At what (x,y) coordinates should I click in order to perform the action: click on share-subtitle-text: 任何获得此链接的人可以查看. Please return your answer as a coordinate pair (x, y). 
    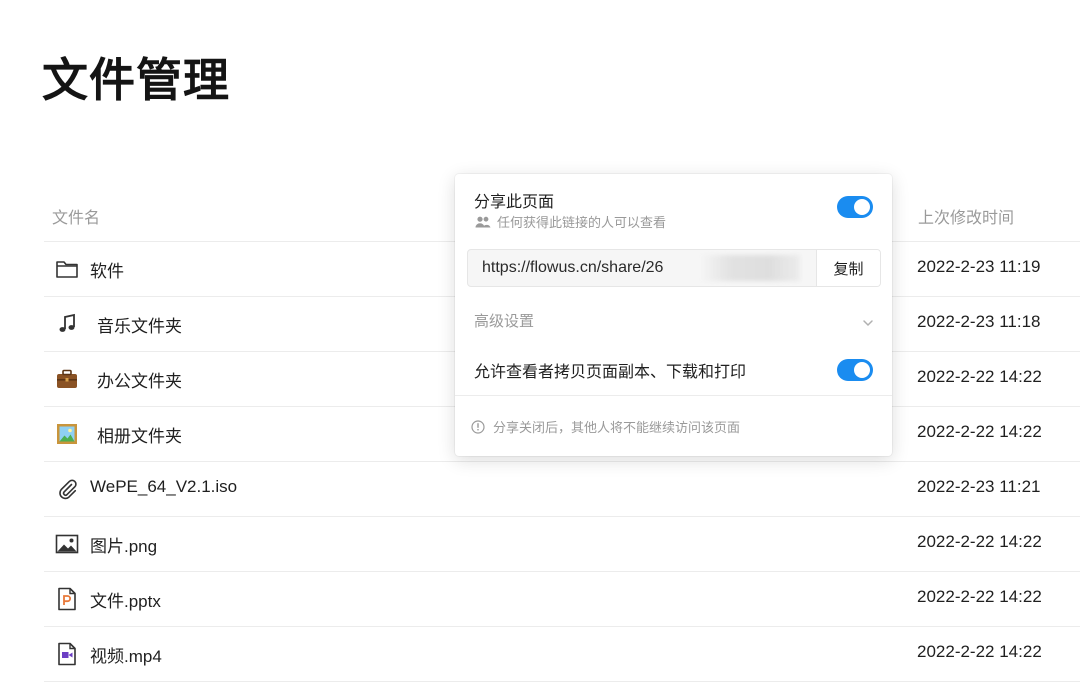
    Looking at the image, I should click on (582, 223).